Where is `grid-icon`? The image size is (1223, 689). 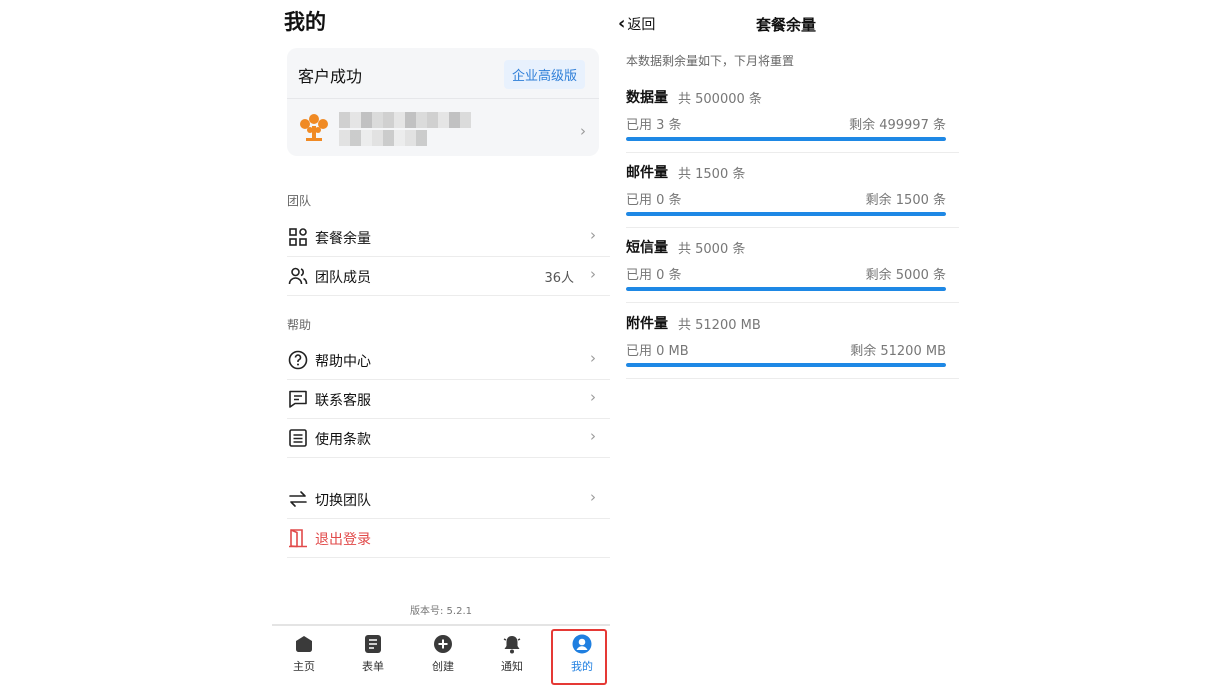 grid-icon is located at coordinates (298, 237).